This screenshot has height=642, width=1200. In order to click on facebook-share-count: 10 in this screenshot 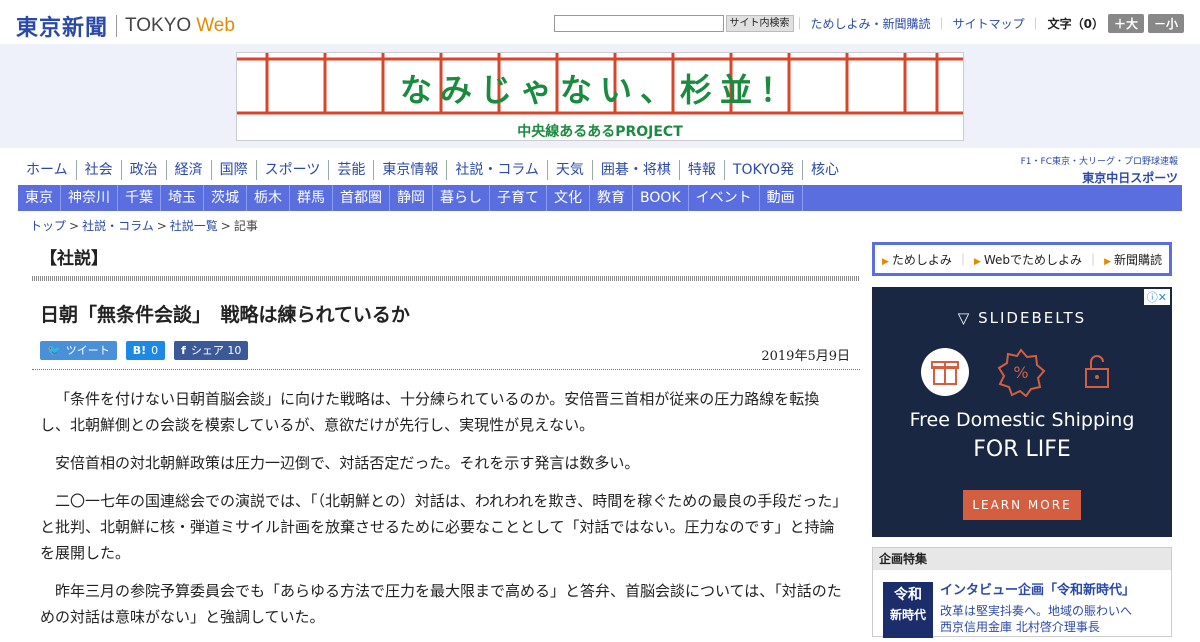, I will do `click(234, 350)`.